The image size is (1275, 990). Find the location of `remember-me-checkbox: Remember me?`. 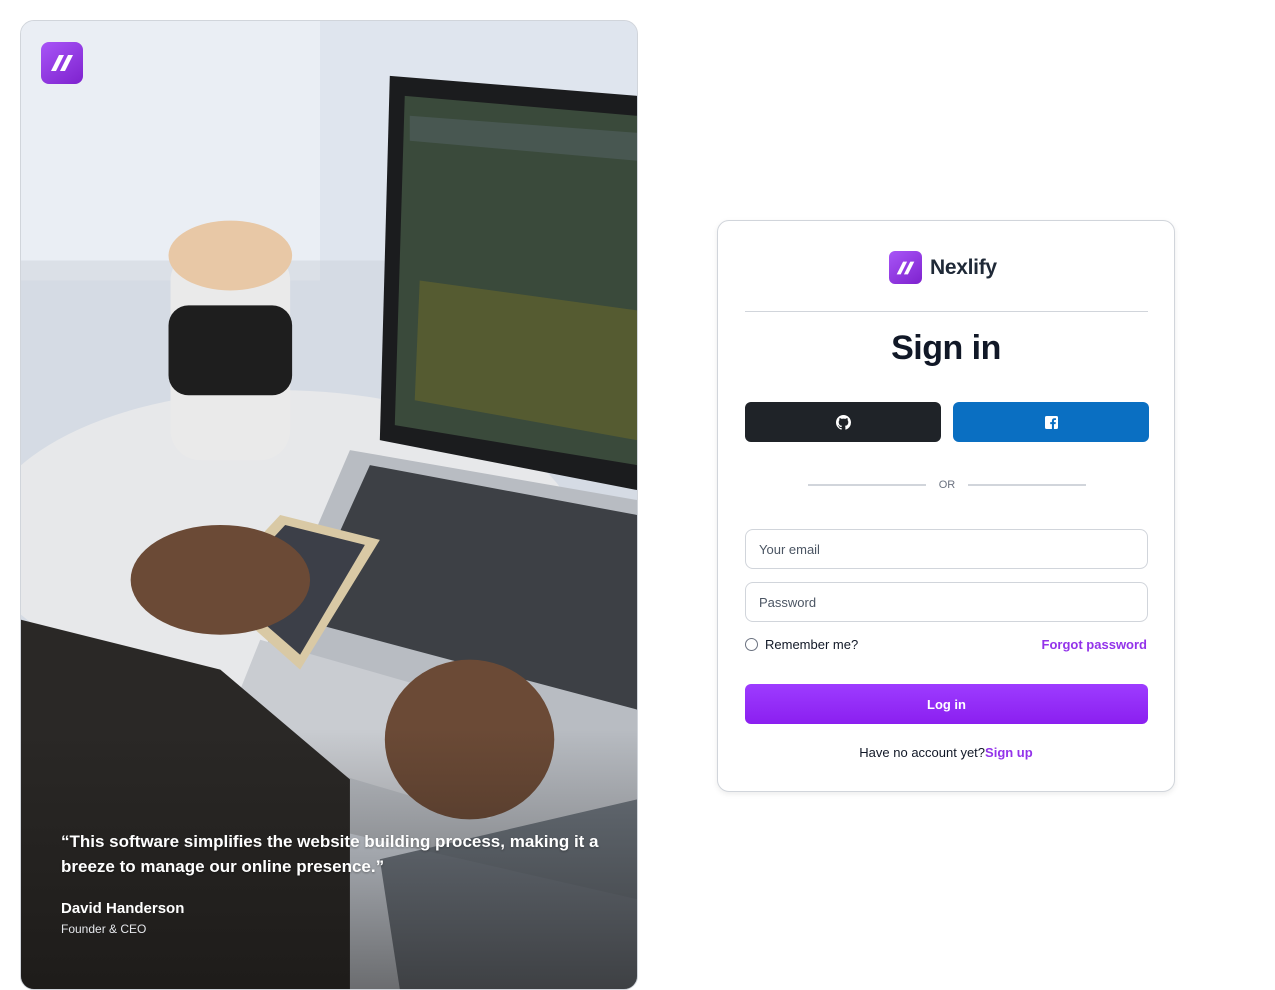

remember-me-checkbox: Remember me? is located at coordinates (801, 644).